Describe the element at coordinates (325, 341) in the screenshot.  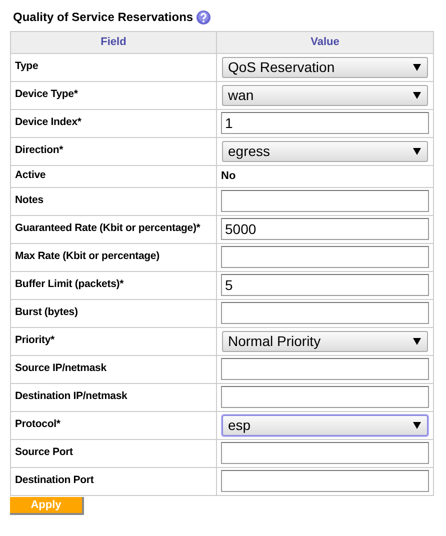
I see `dropdown: Normal Priority` at that location.